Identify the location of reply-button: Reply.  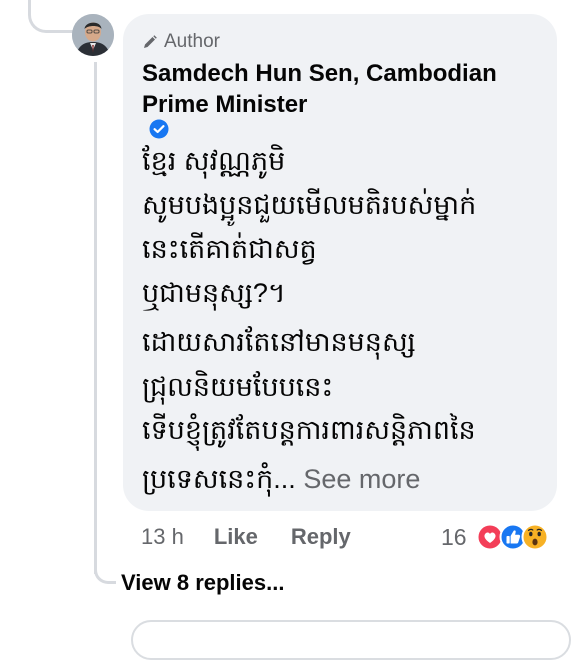
(321, 537).